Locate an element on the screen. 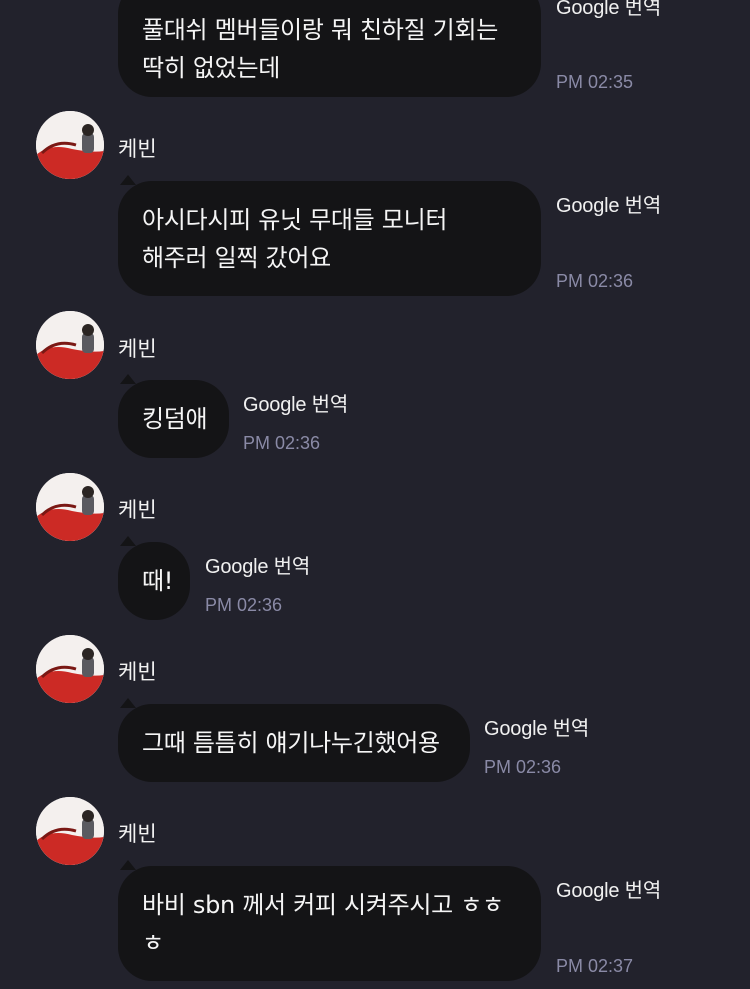 This screenshot has height=989, width=750. message-bubble: 바비 sbn 께서 커피 시켜주시고 ㅎㅎ ㅎ is located at coordinates (329, 920).